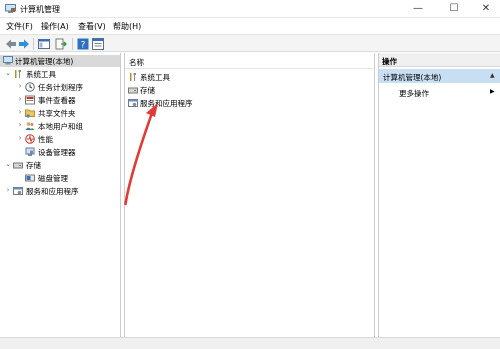 The width and height of the screenshot is (500, 349). Describe the element at coordinates (92, 26) in the screenshot. I see `menu-view: 查看(V)` at that location.